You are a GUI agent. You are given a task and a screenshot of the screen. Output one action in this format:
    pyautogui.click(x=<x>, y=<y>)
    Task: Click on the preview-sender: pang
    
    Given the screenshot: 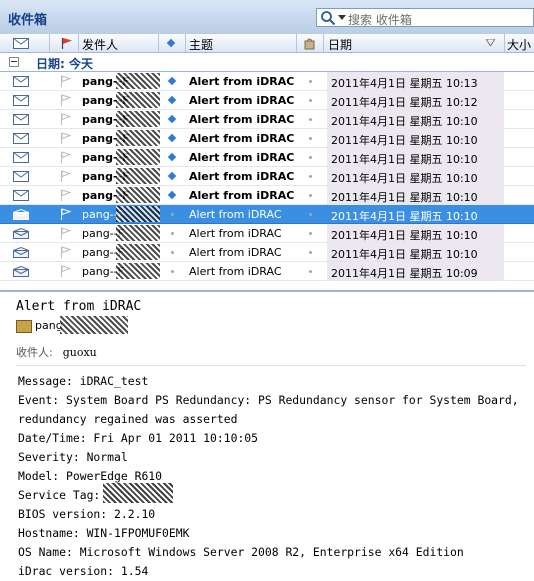 What is the action you would take?
    pyautogui.click(x=72, y=325)
    